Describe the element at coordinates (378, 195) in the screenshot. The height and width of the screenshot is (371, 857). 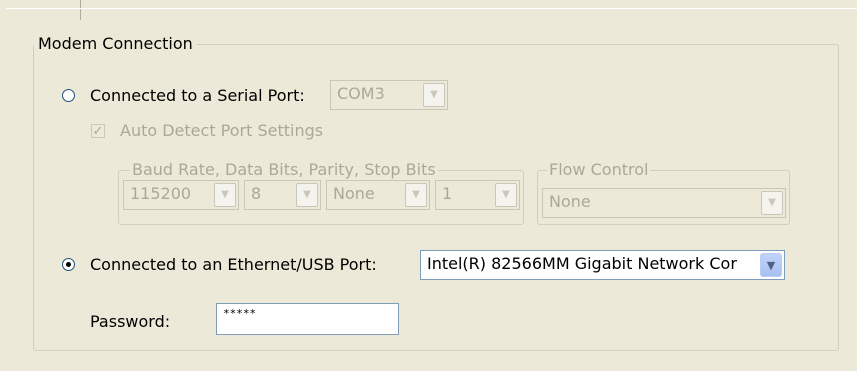
I see `parity-select: None ▼` at that location.